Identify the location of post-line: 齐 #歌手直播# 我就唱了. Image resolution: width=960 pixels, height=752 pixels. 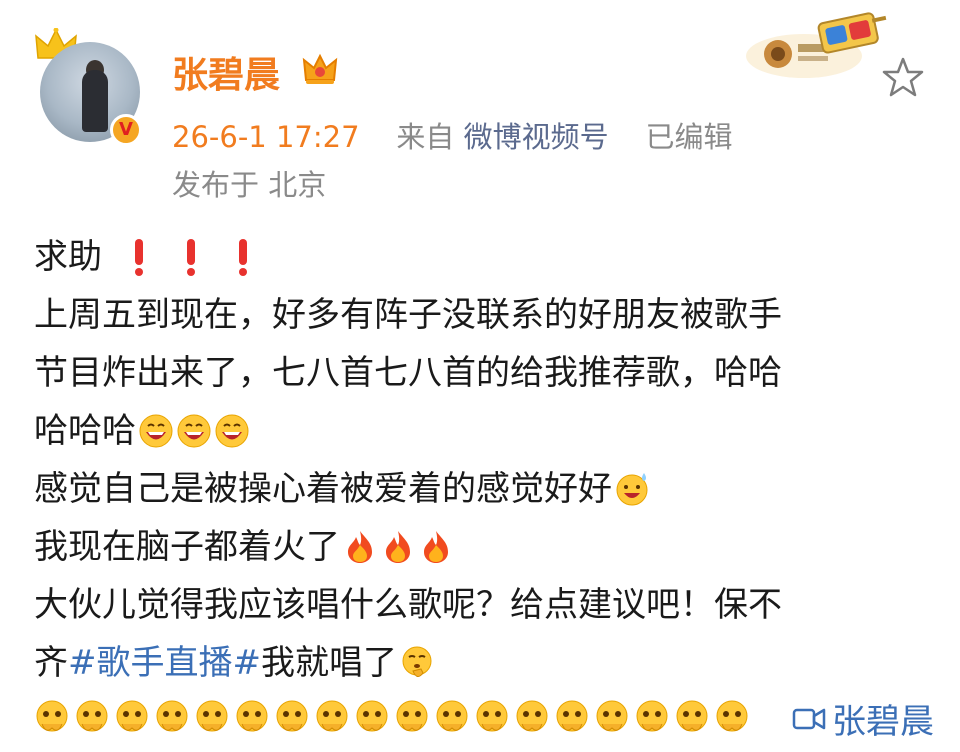
(484, 663).